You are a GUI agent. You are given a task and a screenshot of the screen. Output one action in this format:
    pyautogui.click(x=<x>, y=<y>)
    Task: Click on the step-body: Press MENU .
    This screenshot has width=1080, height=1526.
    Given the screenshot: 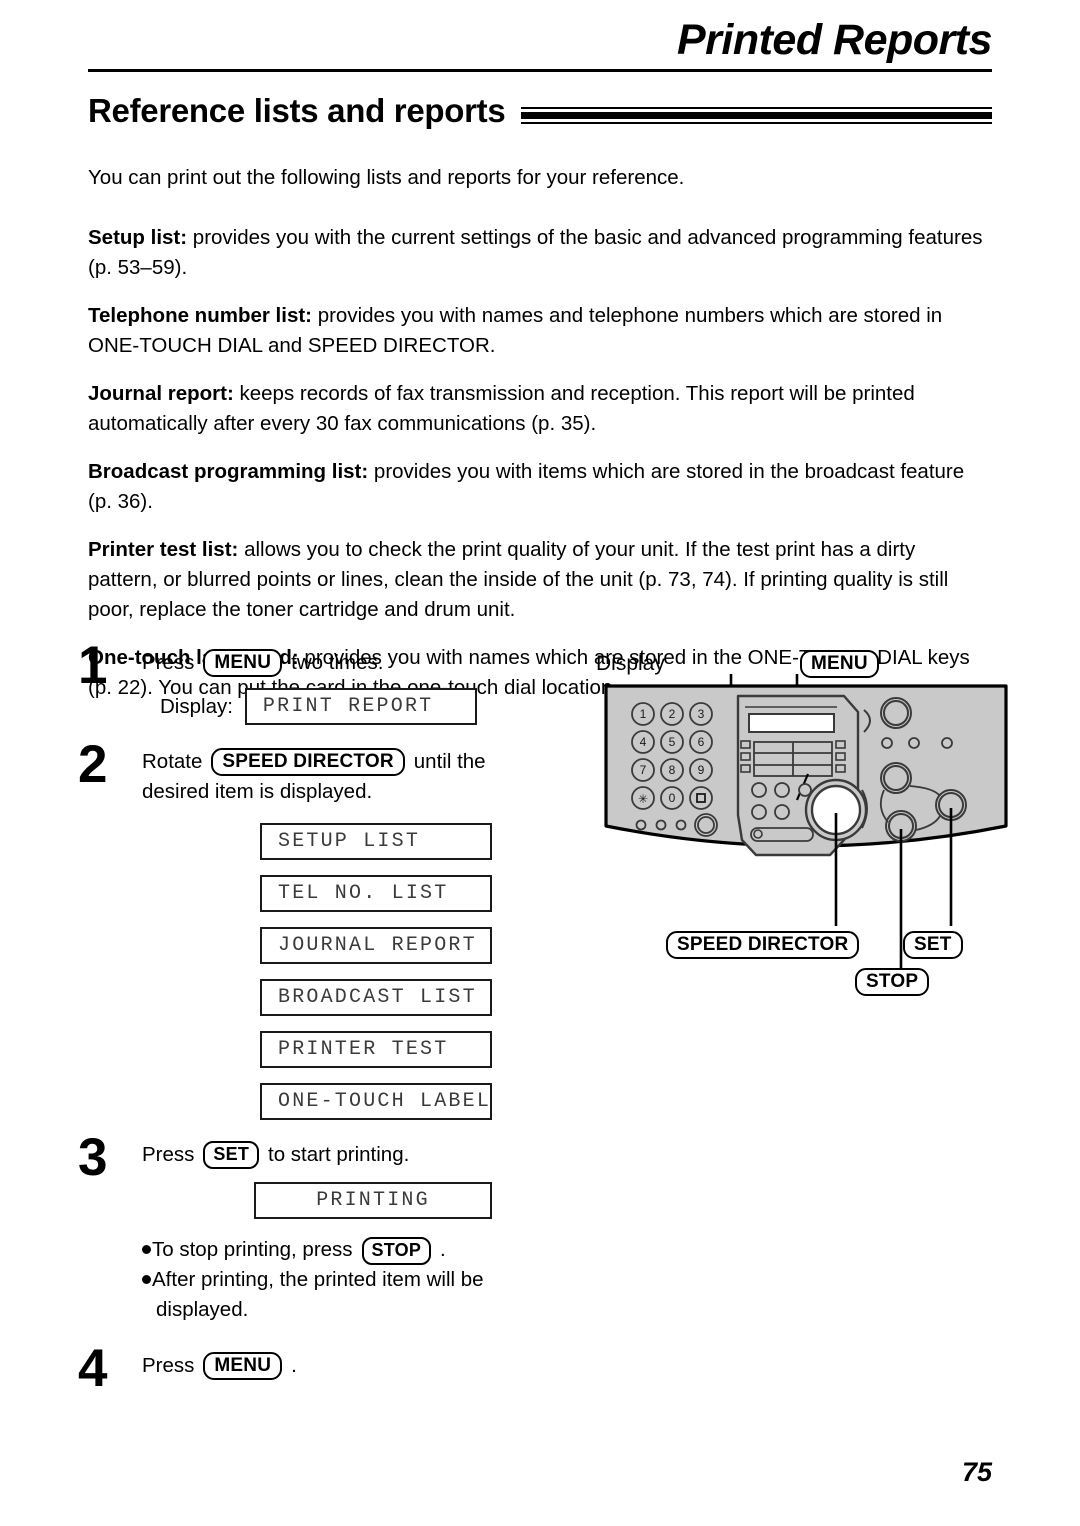 What is the action you would take?
    pyautogui.click(x=360, y=1366)
    